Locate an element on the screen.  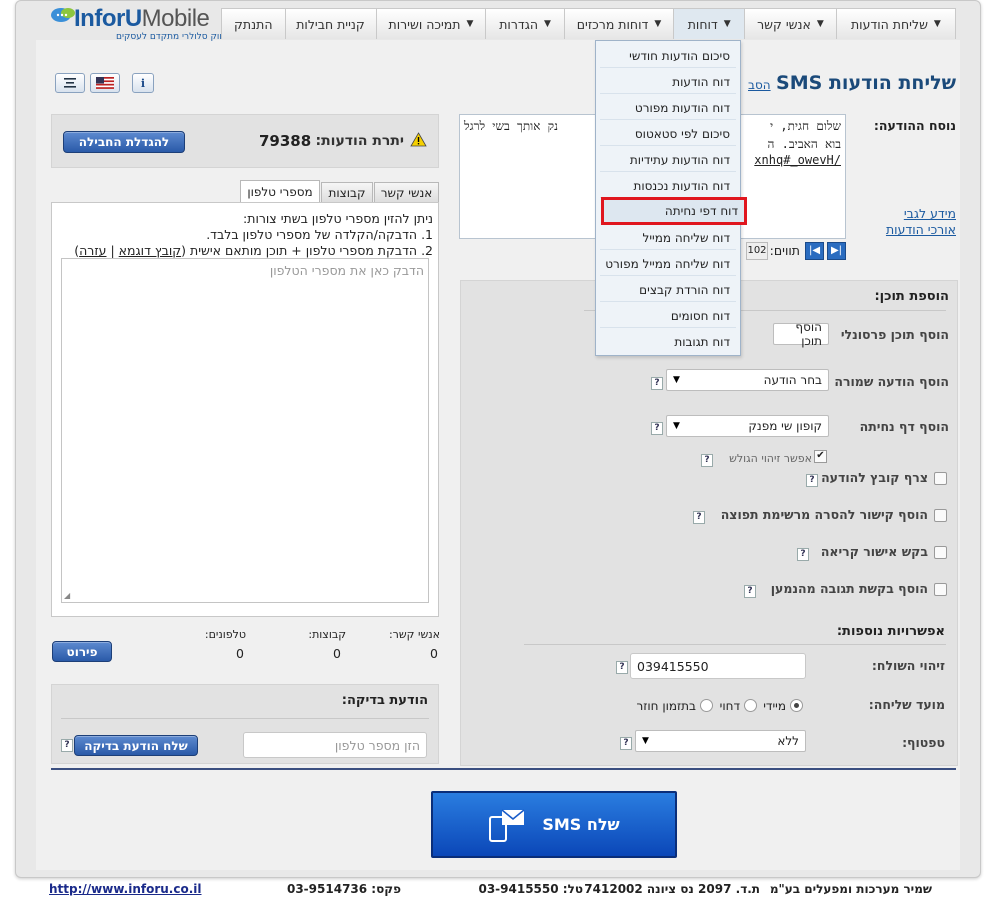
message-line-1a: שלום חגית, י is located at coordinates (805, 126).